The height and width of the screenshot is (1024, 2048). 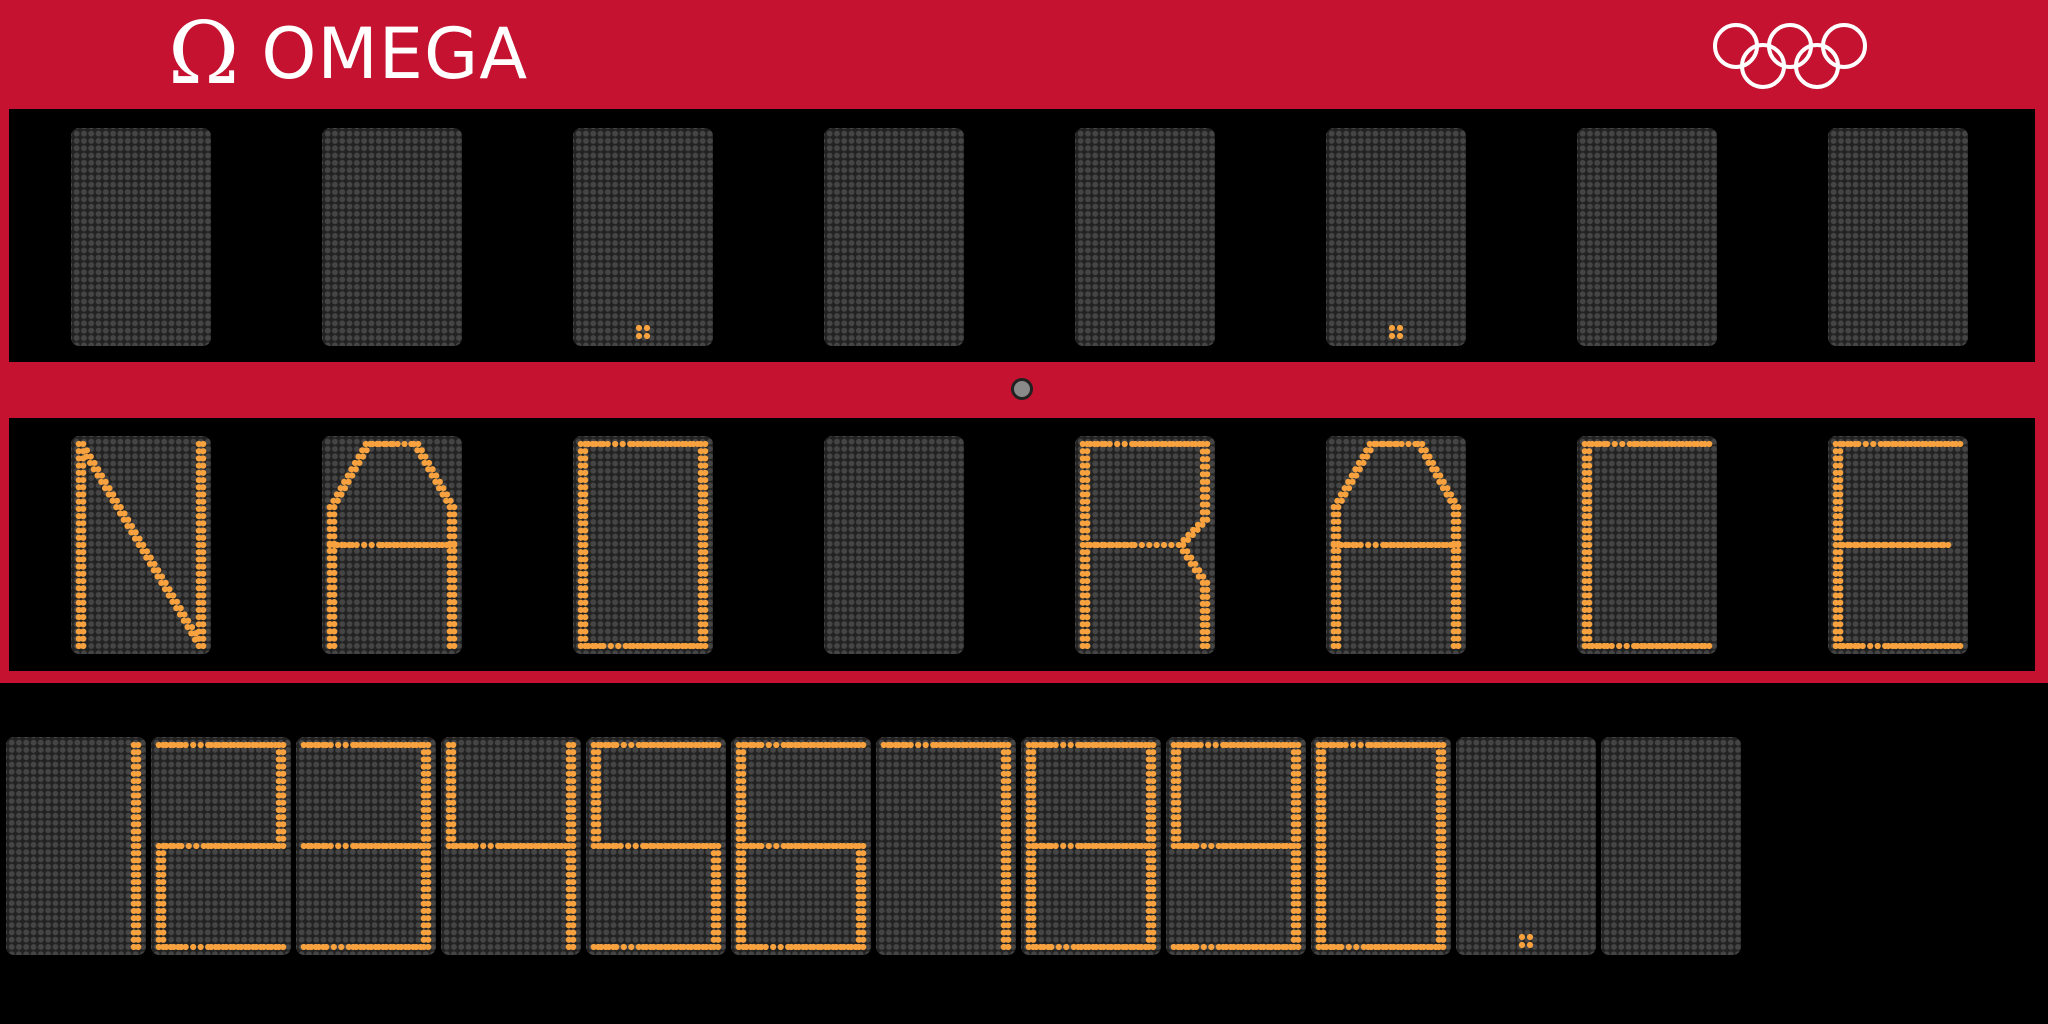 What do you see at coordinates (221, 846) in the screenshot?
I see `time-row-cell-2-glyph` at bounding box center [221, 846].